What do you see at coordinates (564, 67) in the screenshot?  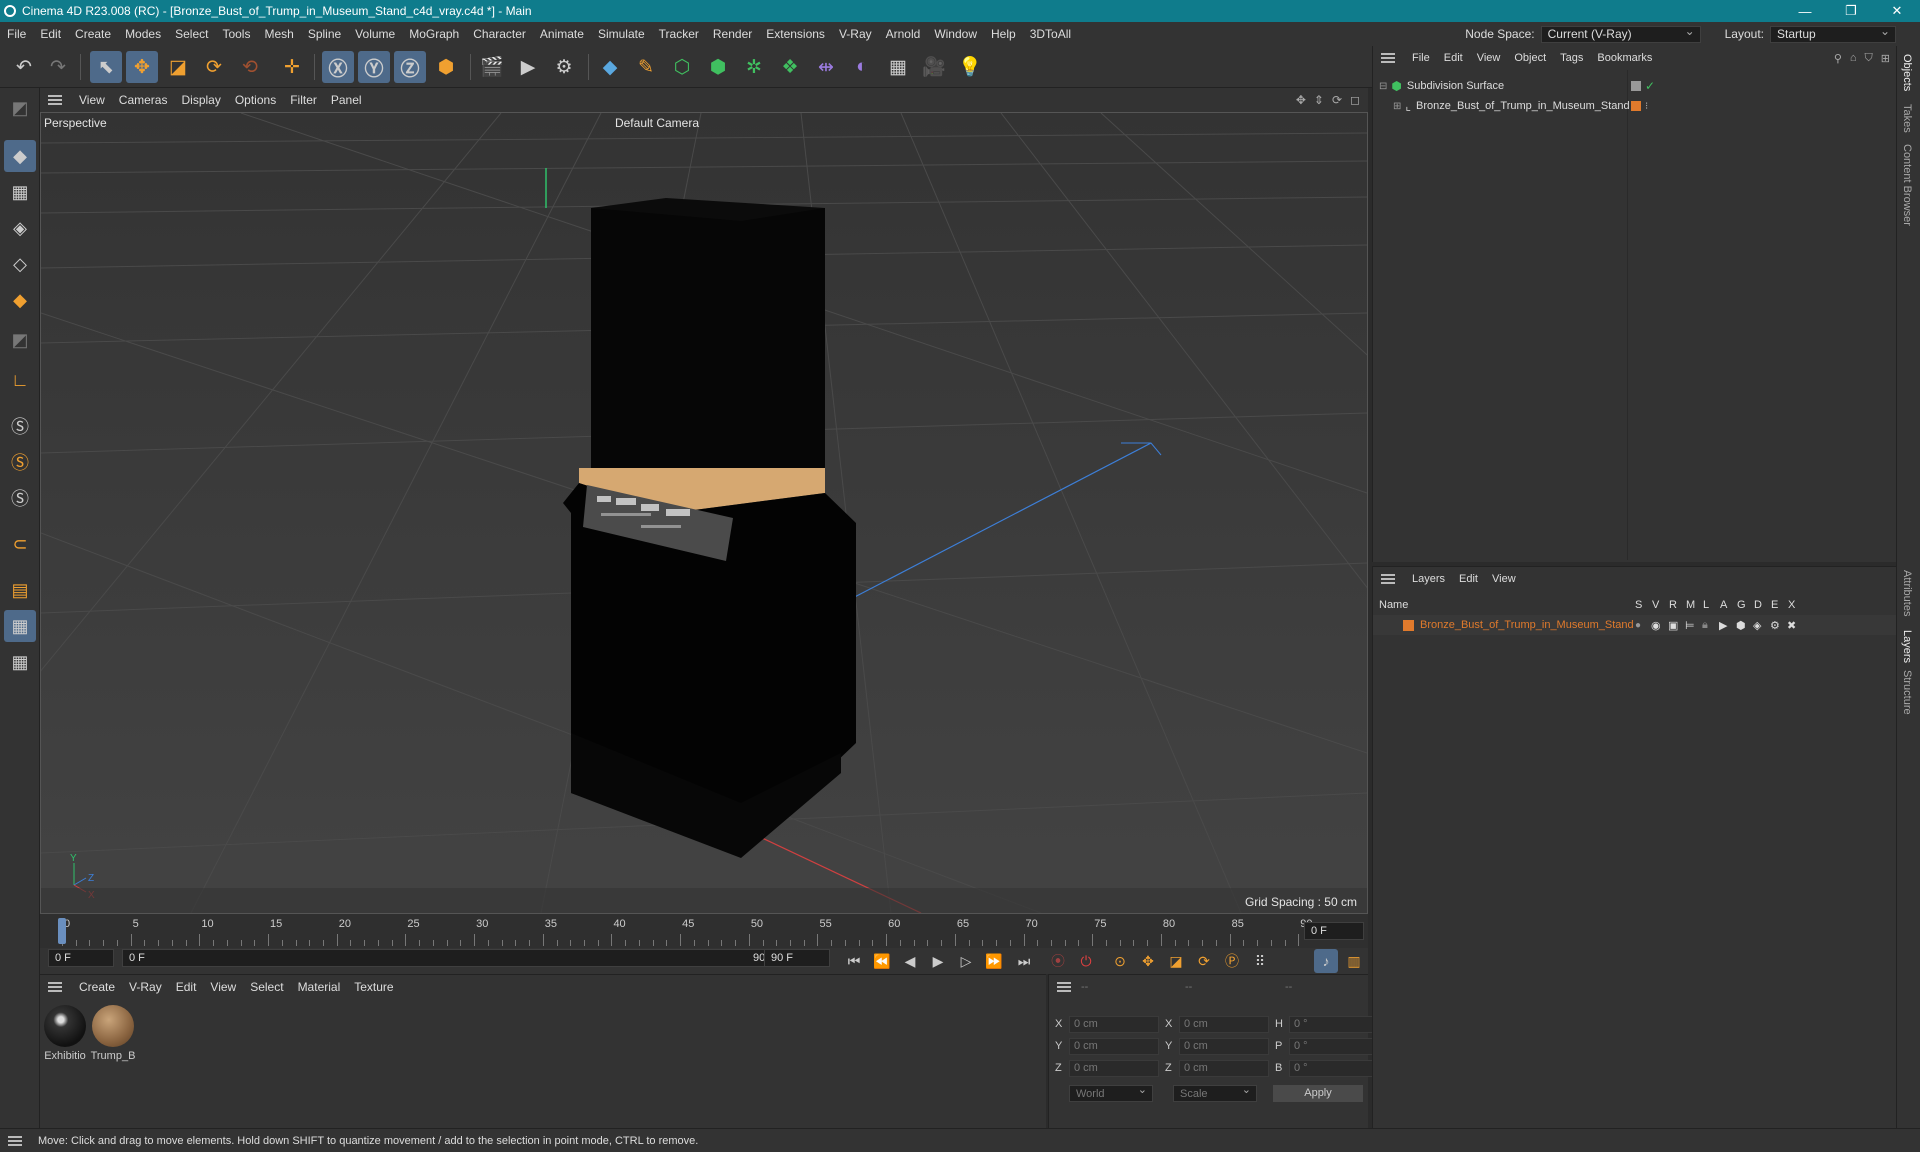 I see `render-settings-icon: ⚙` at bounding box center [564, 67].